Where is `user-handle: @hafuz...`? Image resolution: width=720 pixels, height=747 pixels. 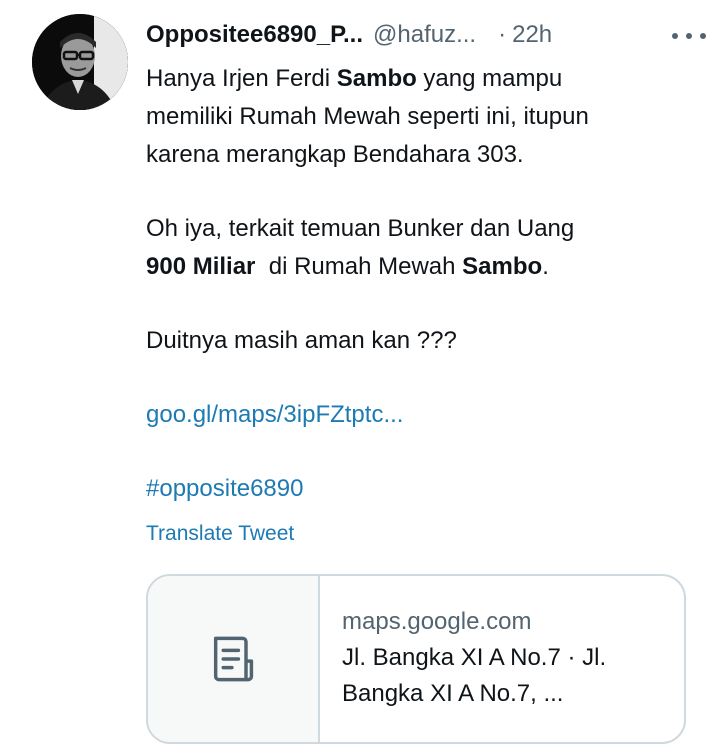 user-handle: @hafuz... is located at coordinates (424, 35).